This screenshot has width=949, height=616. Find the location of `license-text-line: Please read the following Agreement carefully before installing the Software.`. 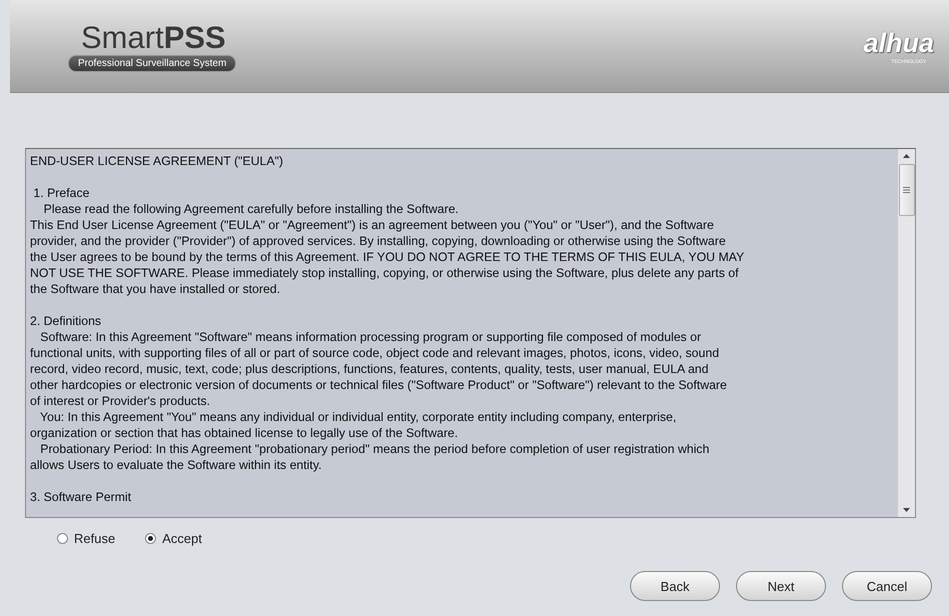

license-text-line: Please read the following Agreement carefully before installing the Software. is located at coordinates (251, 209).